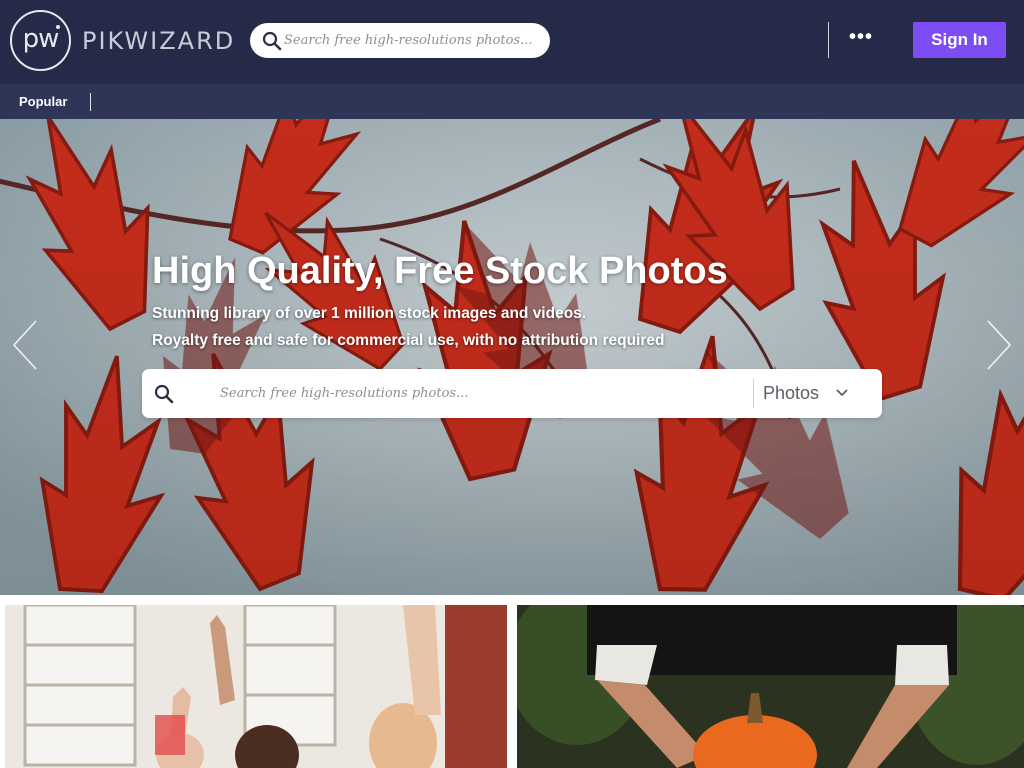 Image resolution: width=1024 pixels, height=768 pixels. I want to click on hero-title: High Quality, Free Stock Photos, so click(440, 271).